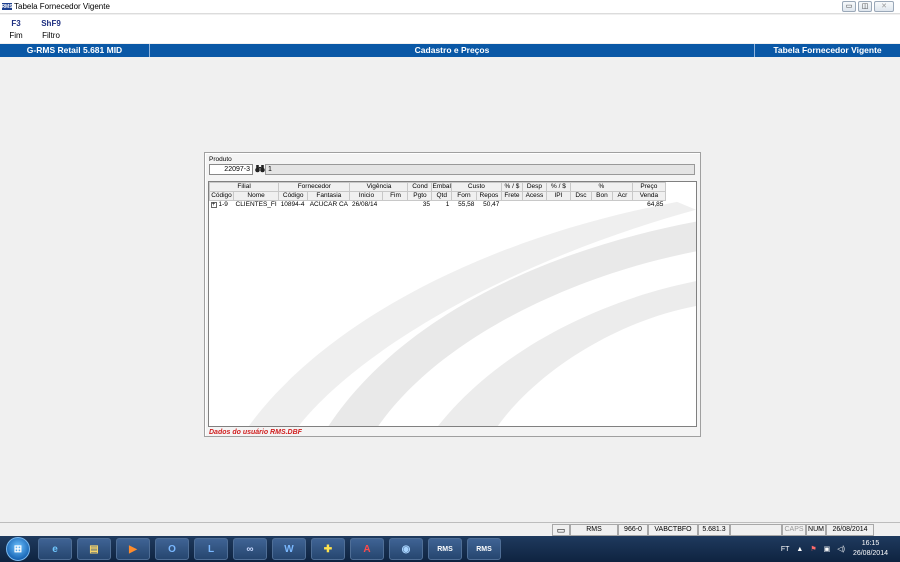 The height and width of the screenshot is (562, 900). I want to click on produto-label: Produto, so click(220, 159).